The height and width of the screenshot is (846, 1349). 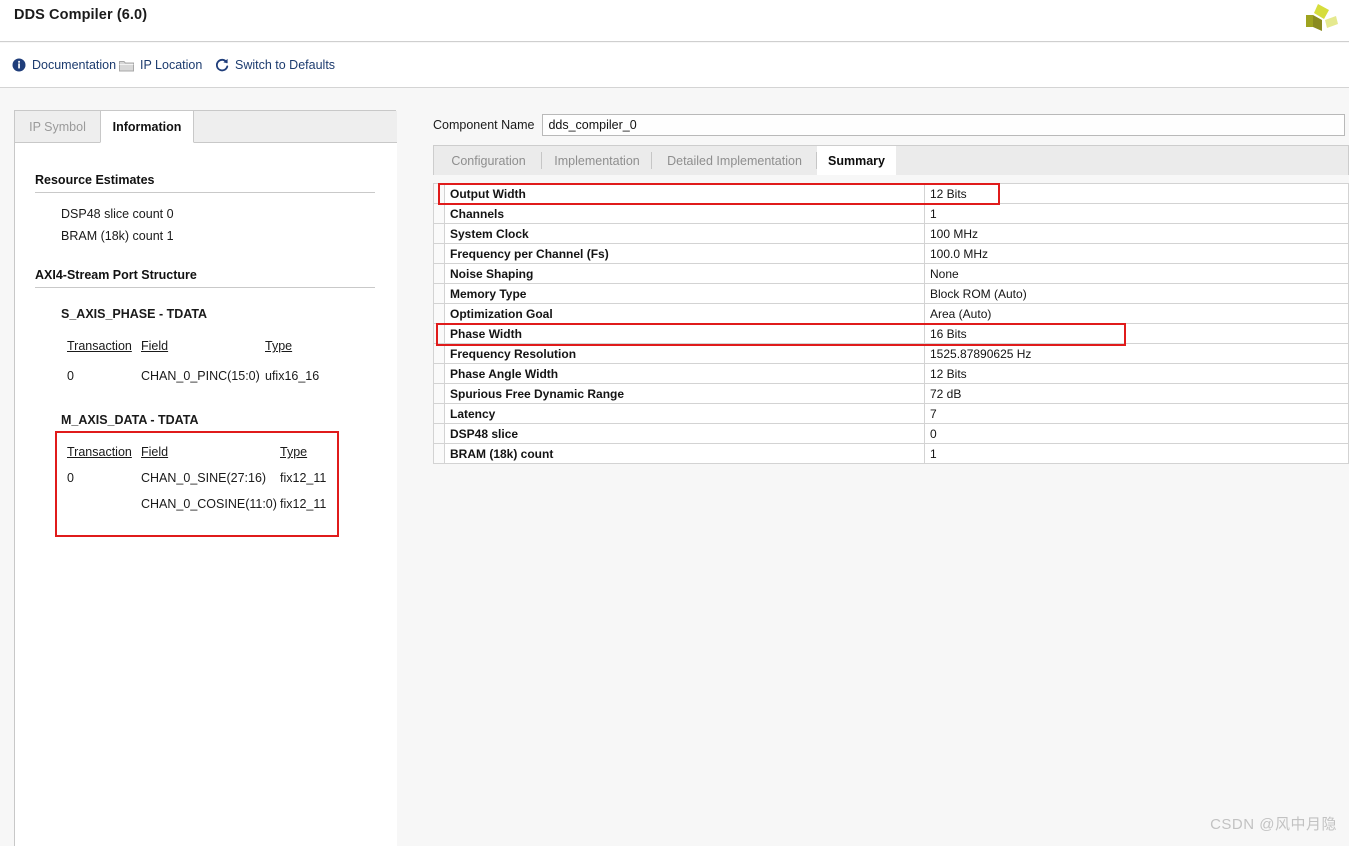 What do you see at coordinates (1136, 433) in the screenshot?
I see `summary-value: 0` at bounding box center [1136, 433].